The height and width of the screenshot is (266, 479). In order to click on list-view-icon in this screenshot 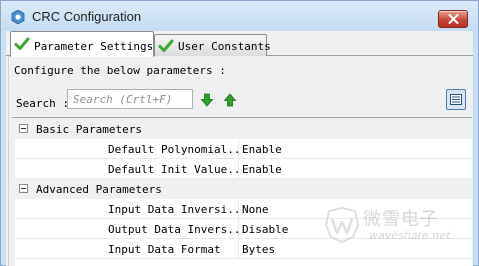, I will do `click(456, 99)`.